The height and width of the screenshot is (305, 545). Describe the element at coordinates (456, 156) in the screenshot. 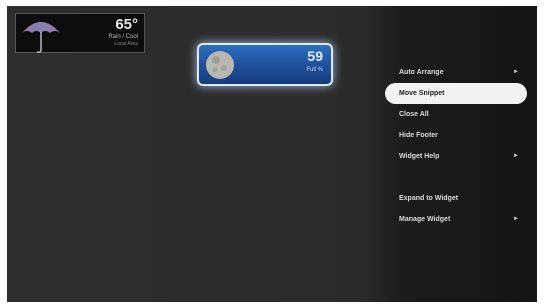

I see `menu-item-widget-help: Widget Help ►` at that location.